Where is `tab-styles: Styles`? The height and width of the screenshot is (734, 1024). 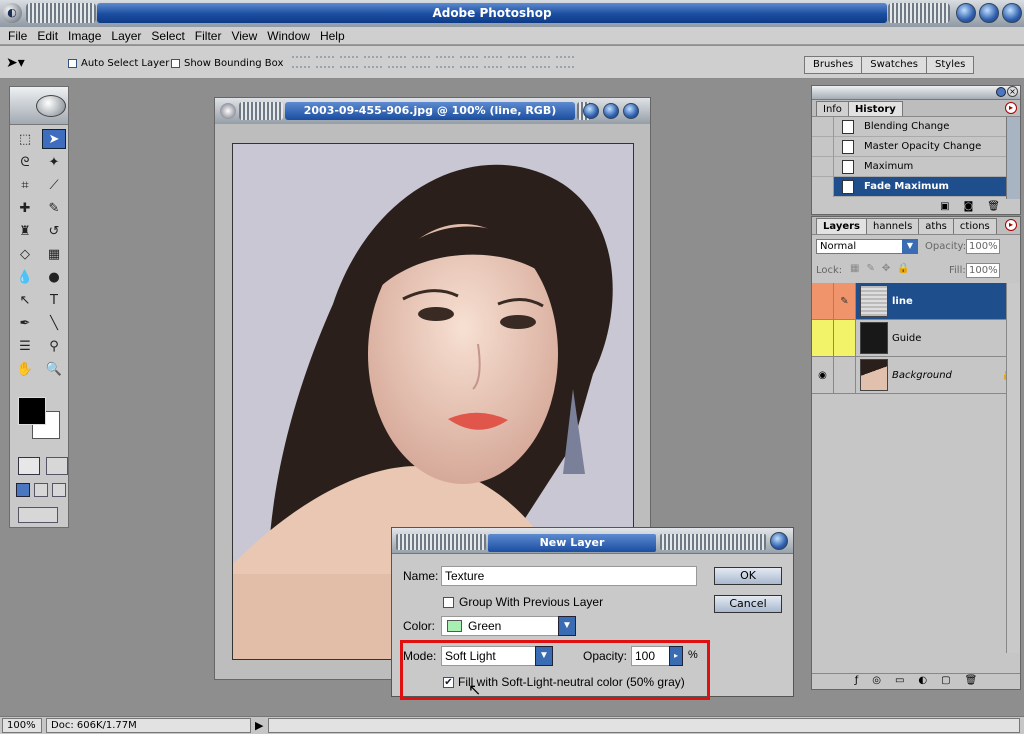 tab-styles: Styles is located at coordinates (950, 65).